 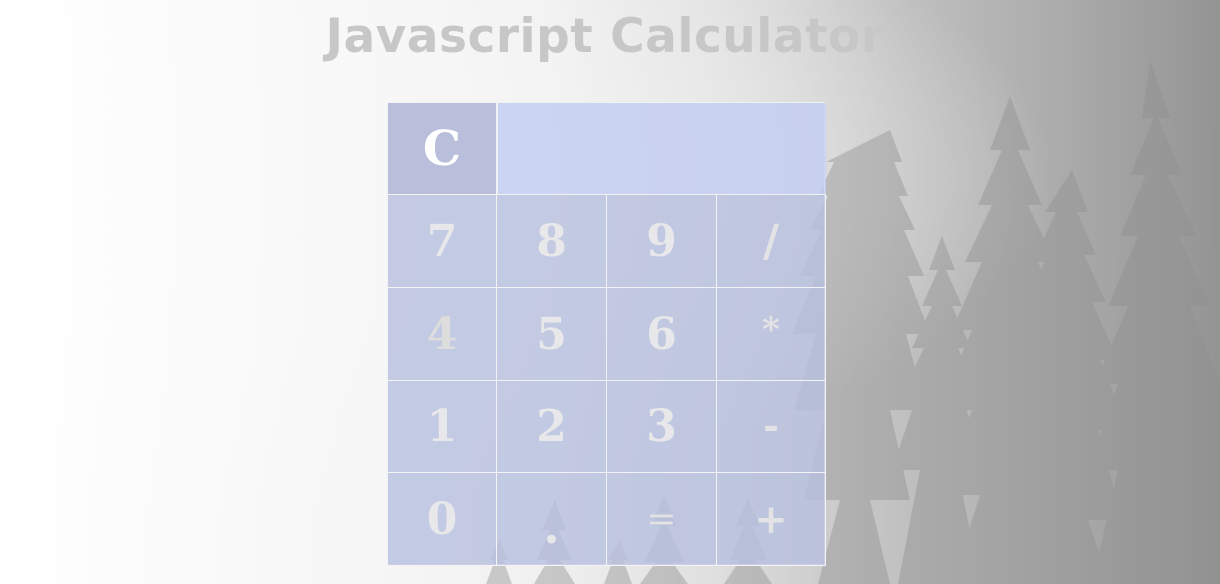 I want to click on digit-4-button: 4, so click(x=442, y=334).